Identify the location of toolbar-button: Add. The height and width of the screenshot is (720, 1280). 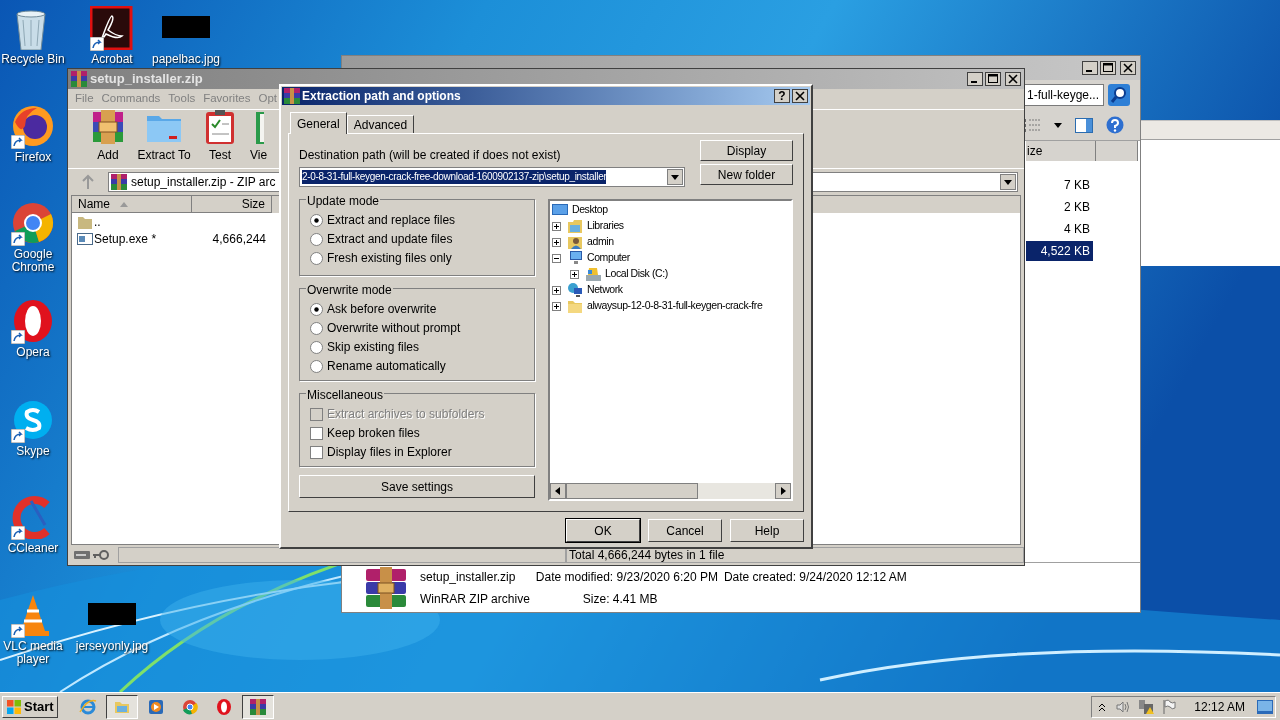
(108, 136).